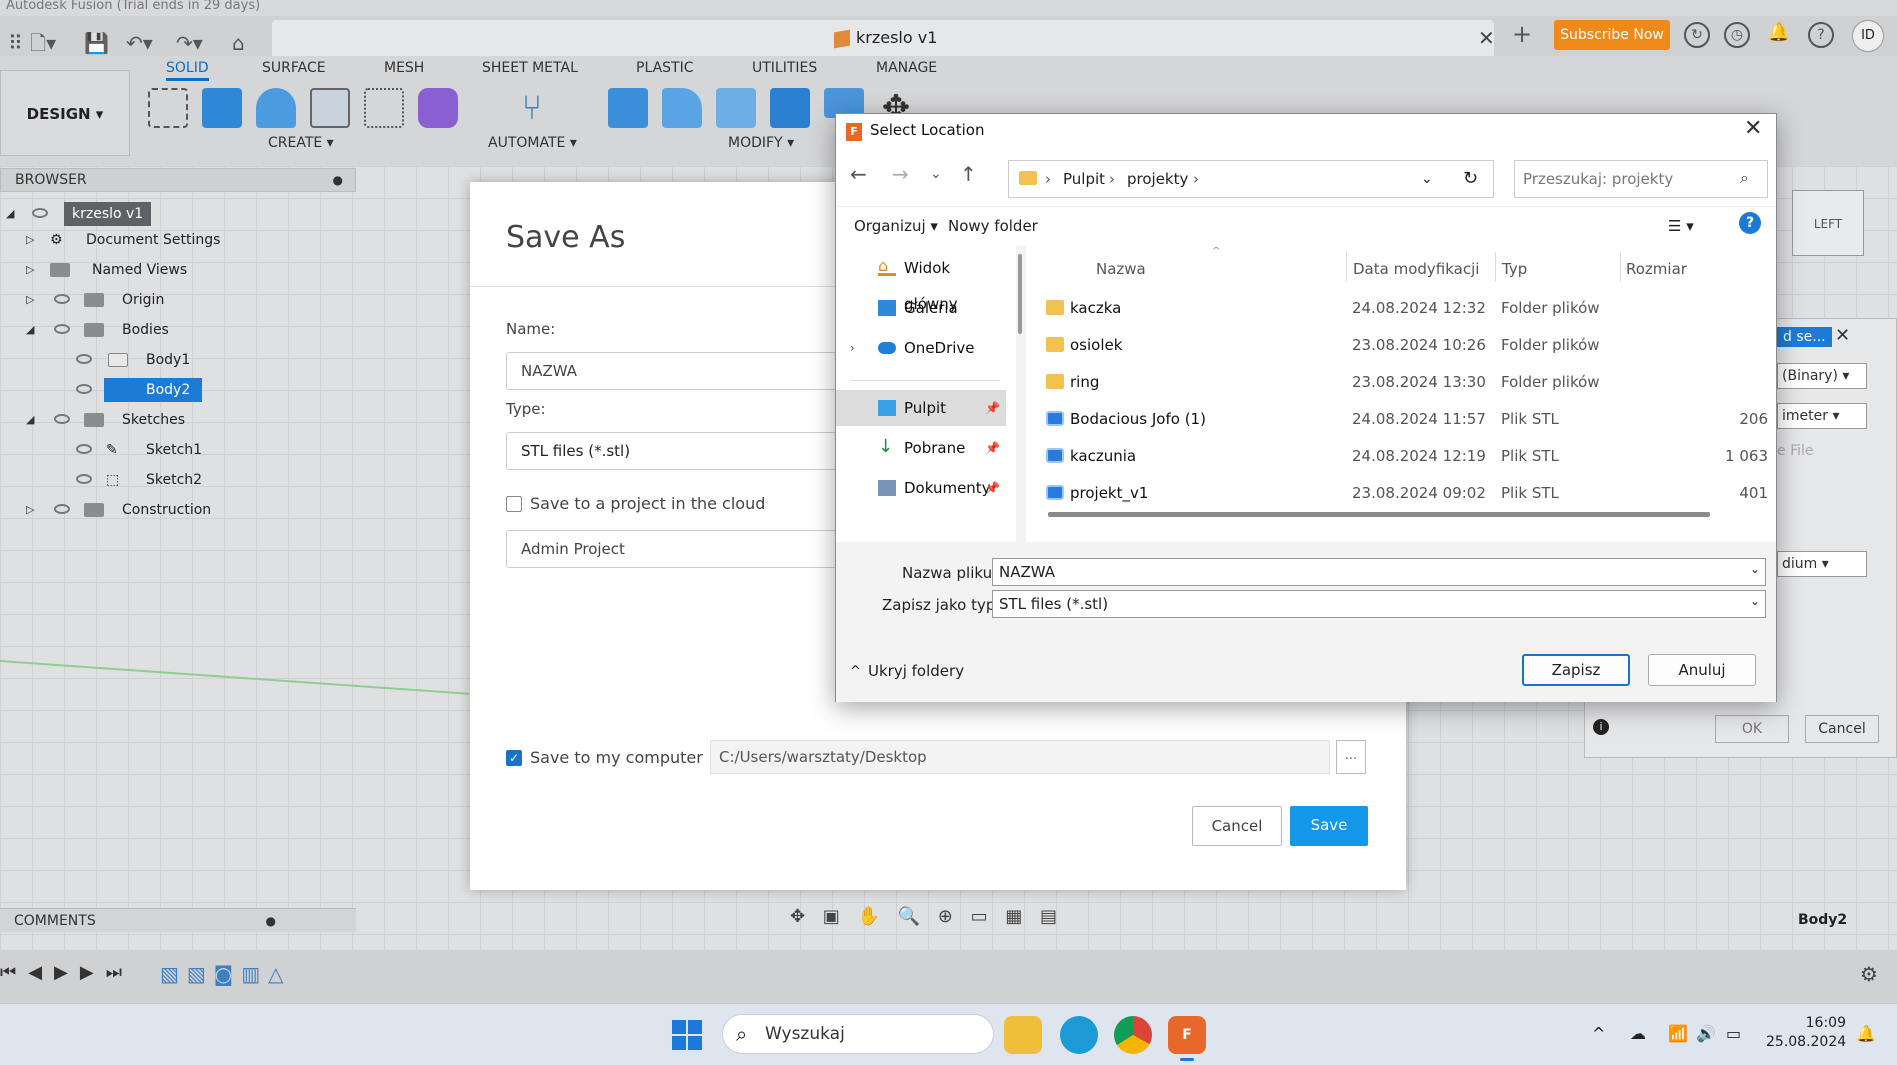 Image resolution: width=1897 pixels, height=1065 pixels. What do you see at coordinates (896, 226) in the screenshot?
I see `organize-menu: Organizuj ▾` at bounding box center [896, 226].